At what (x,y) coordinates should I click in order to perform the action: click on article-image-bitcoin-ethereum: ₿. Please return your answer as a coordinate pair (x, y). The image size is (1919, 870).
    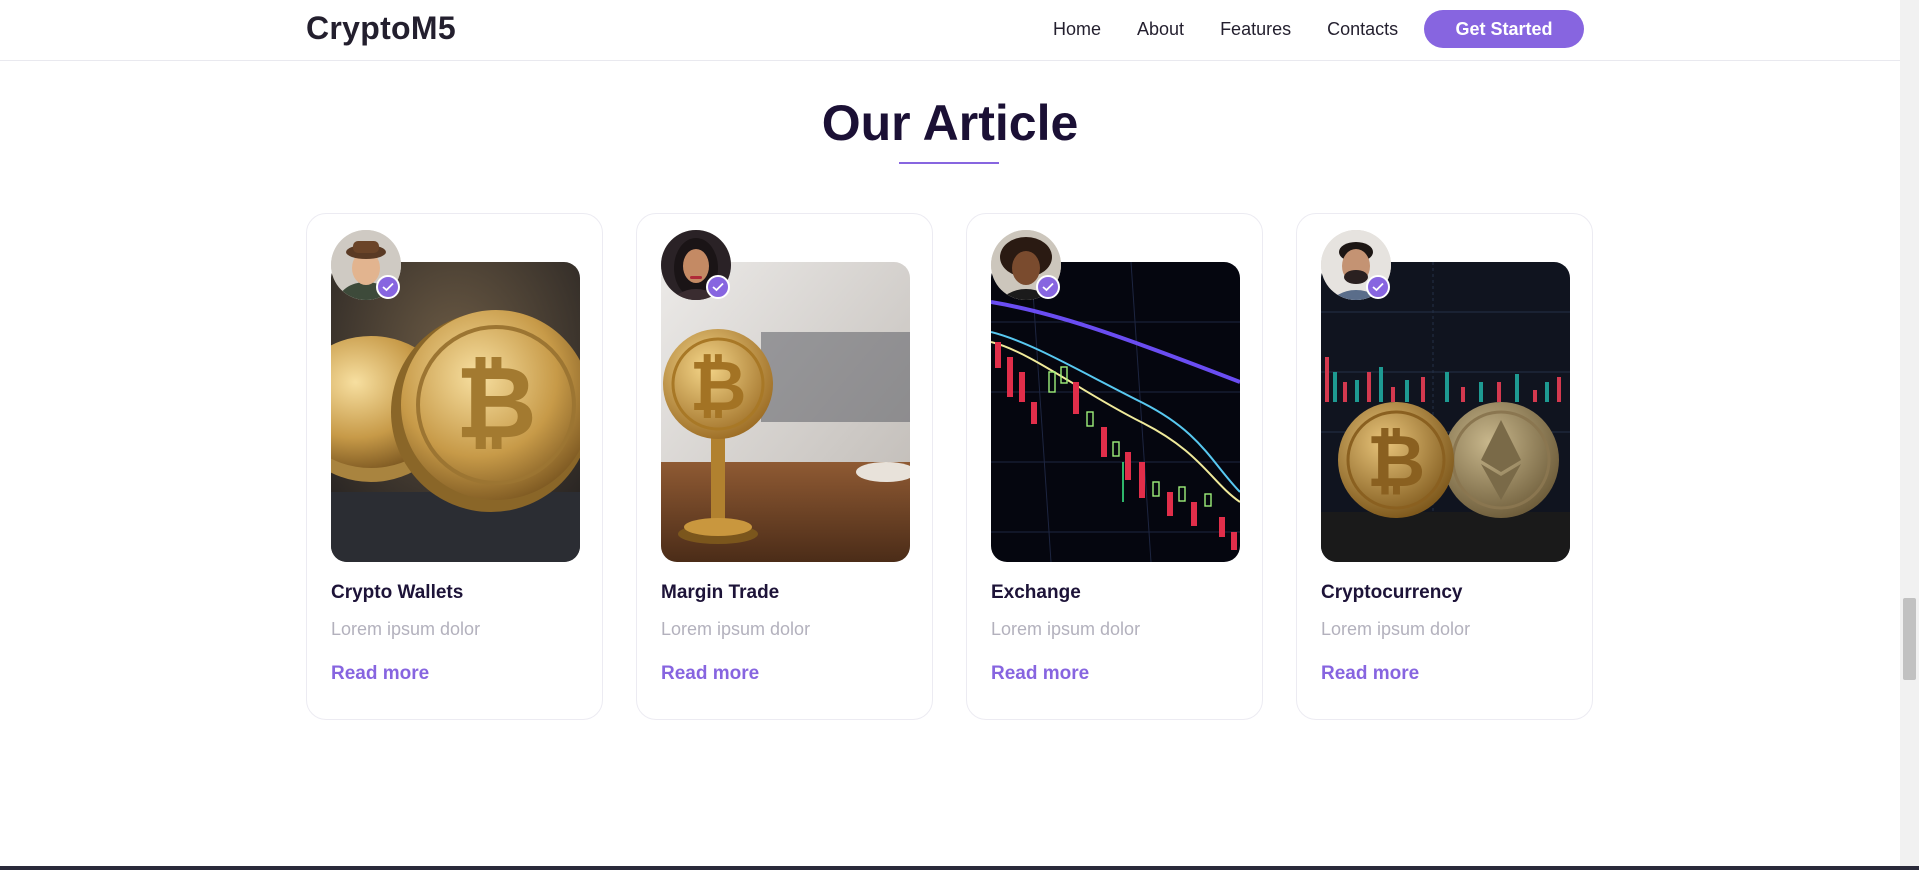
    Looking at the image, I should click on (1445, 412).